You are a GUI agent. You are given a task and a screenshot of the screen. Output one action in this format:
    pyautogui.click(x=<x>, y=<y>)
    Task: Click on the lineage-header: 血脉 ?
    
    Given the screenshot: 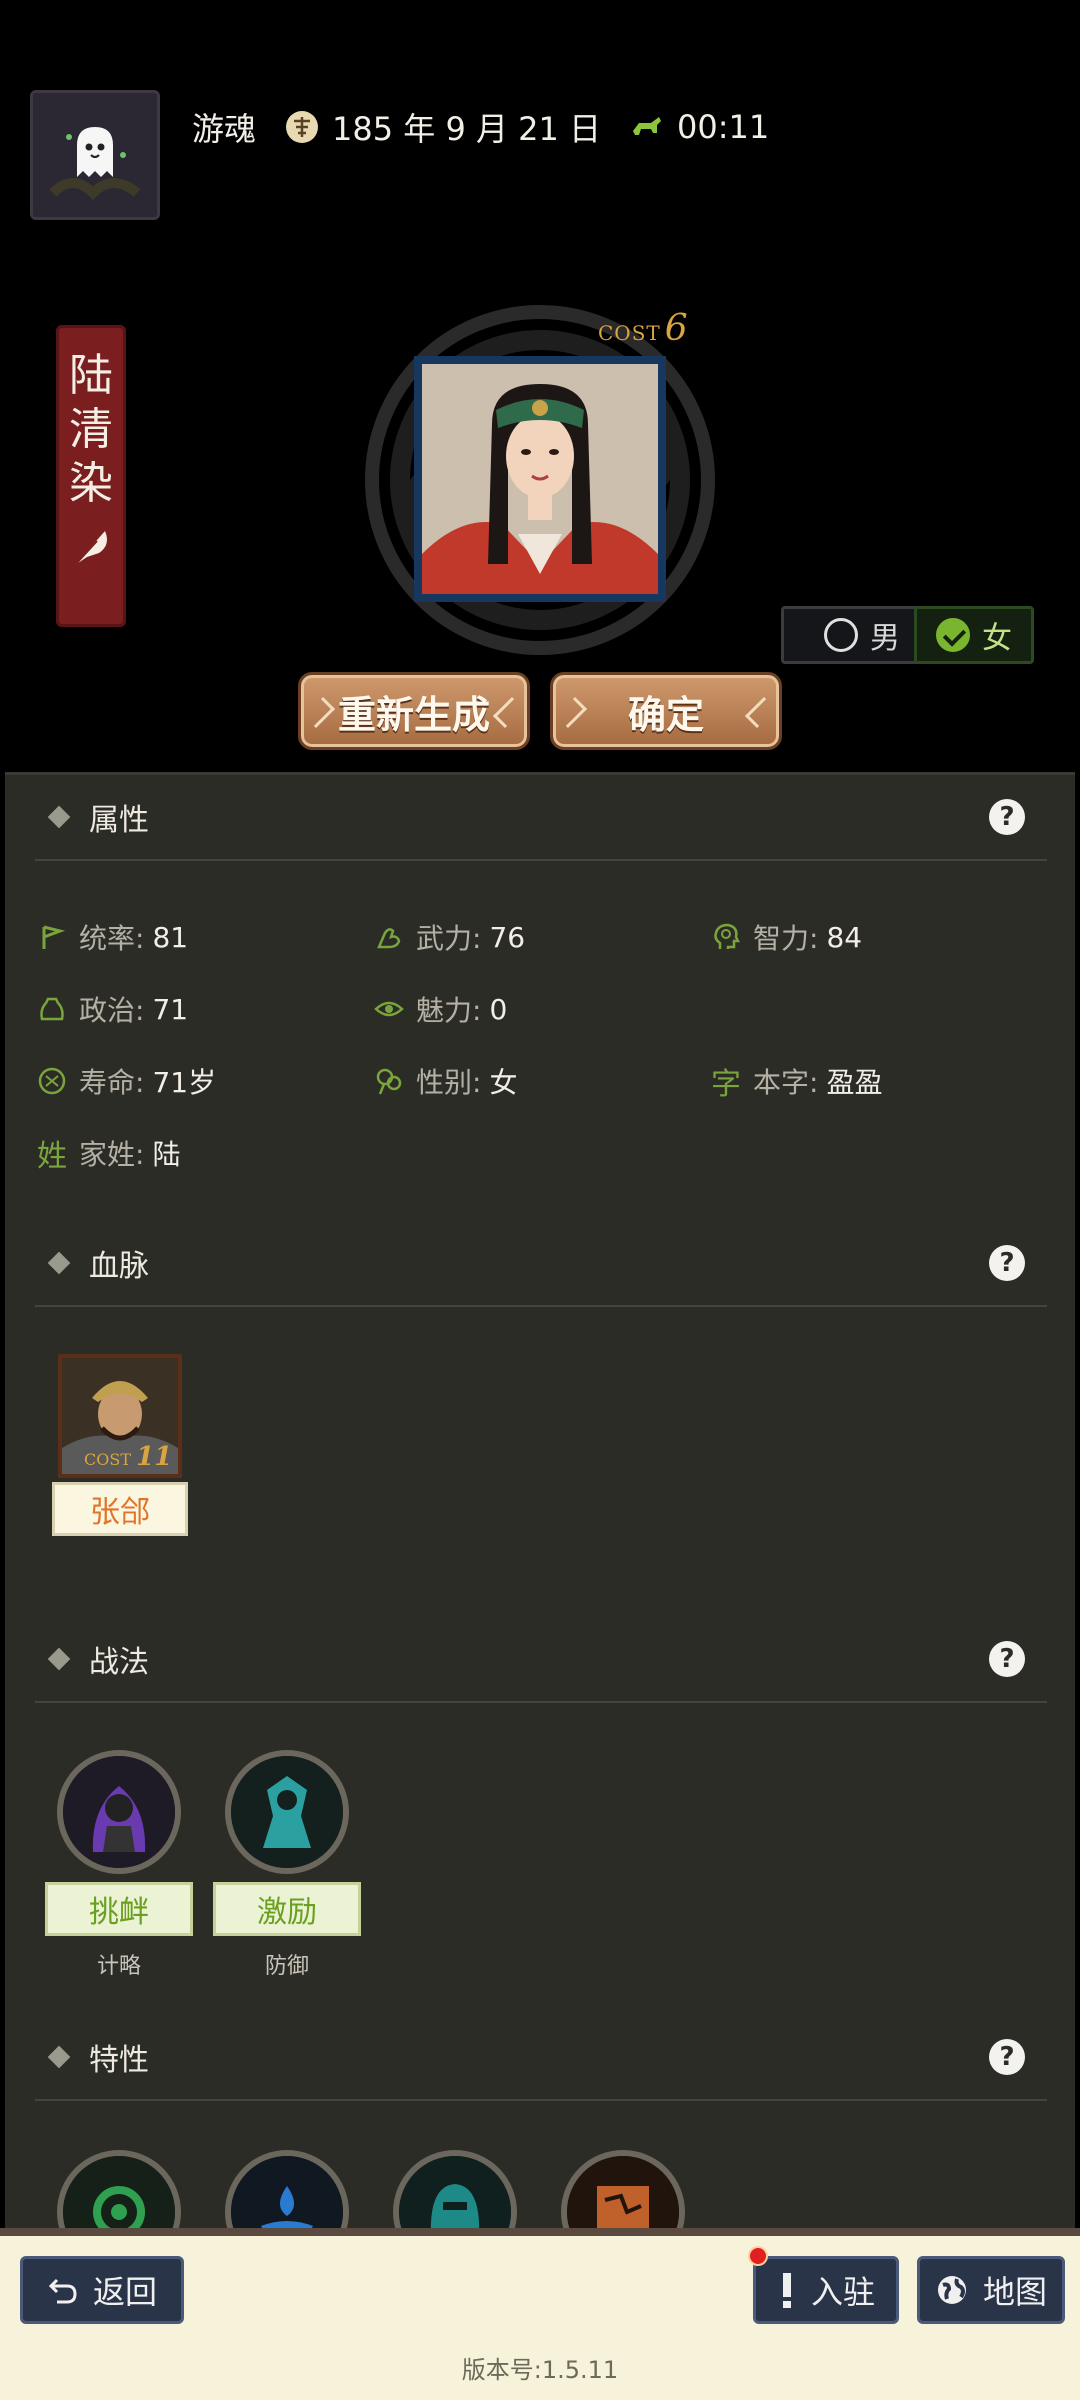 What is the action you would take?
    pyautogui.click(x=541, y=1264)
    